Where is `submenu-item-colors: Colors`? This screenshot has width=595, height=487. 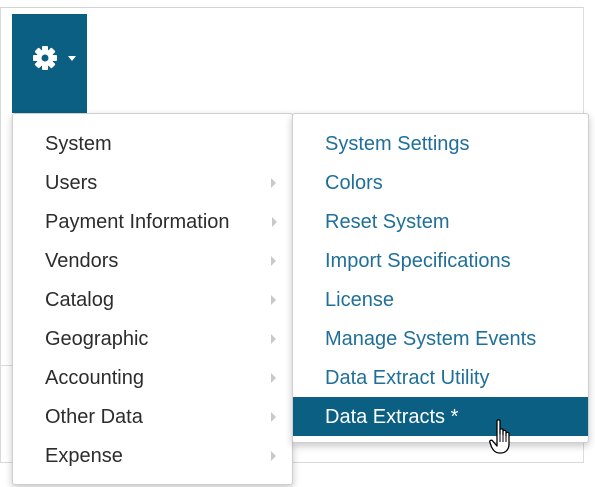
submenu-item-colors: Colors is located at coordinates (440, 182).